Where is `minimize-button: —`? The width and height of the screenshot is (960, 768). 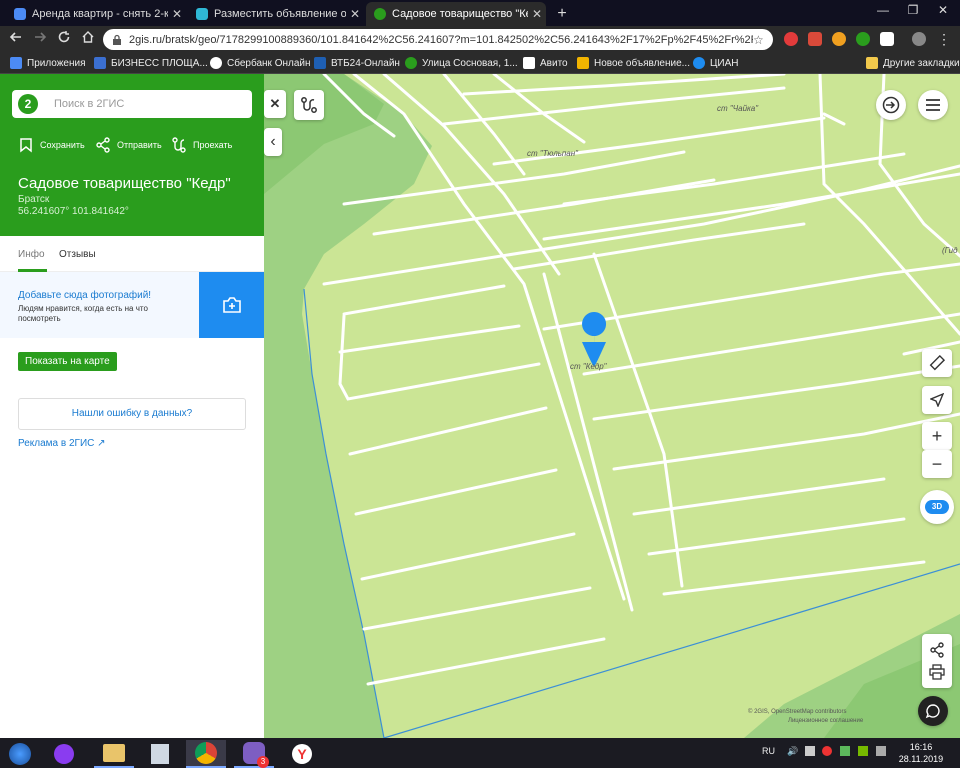
minimize-button: — is located at coordinates (883, 10).